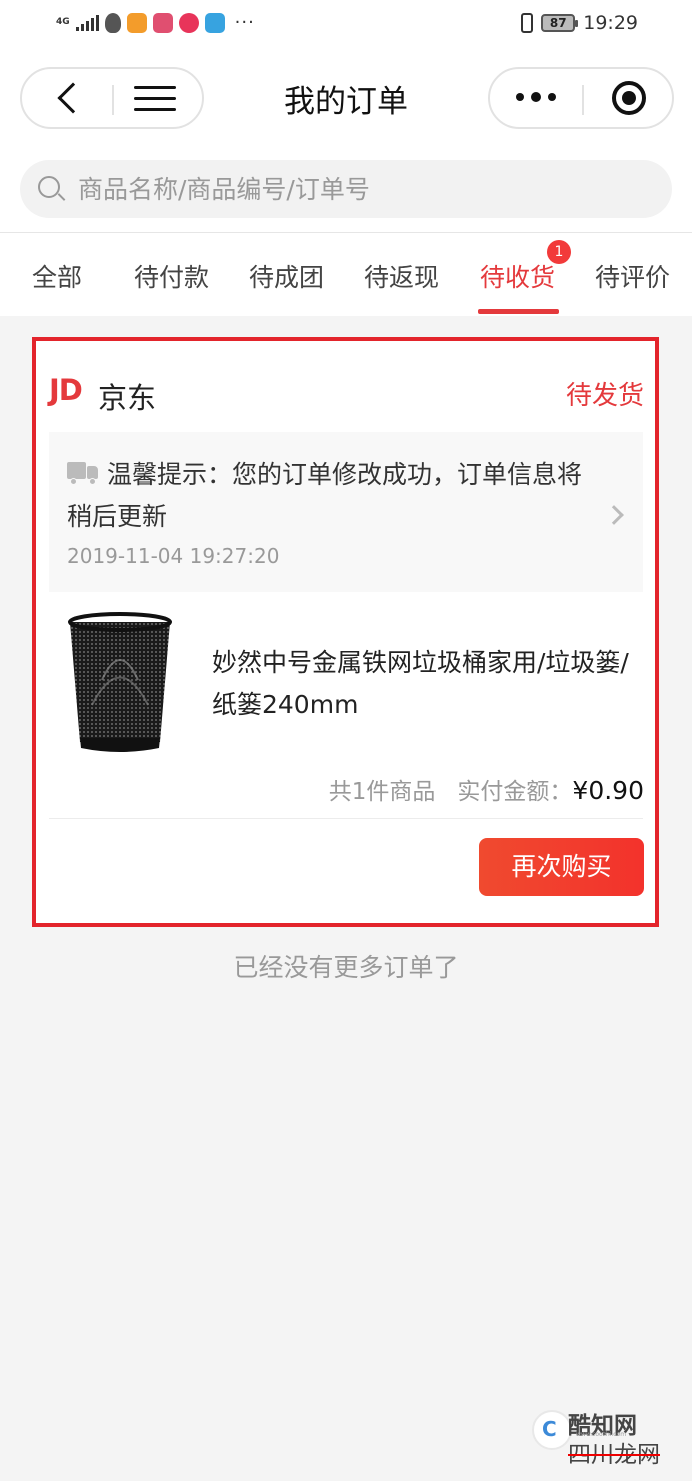  Describe the element at coordinates (527, 23) in the screenshot. I see `vibrate-icon` at that location.